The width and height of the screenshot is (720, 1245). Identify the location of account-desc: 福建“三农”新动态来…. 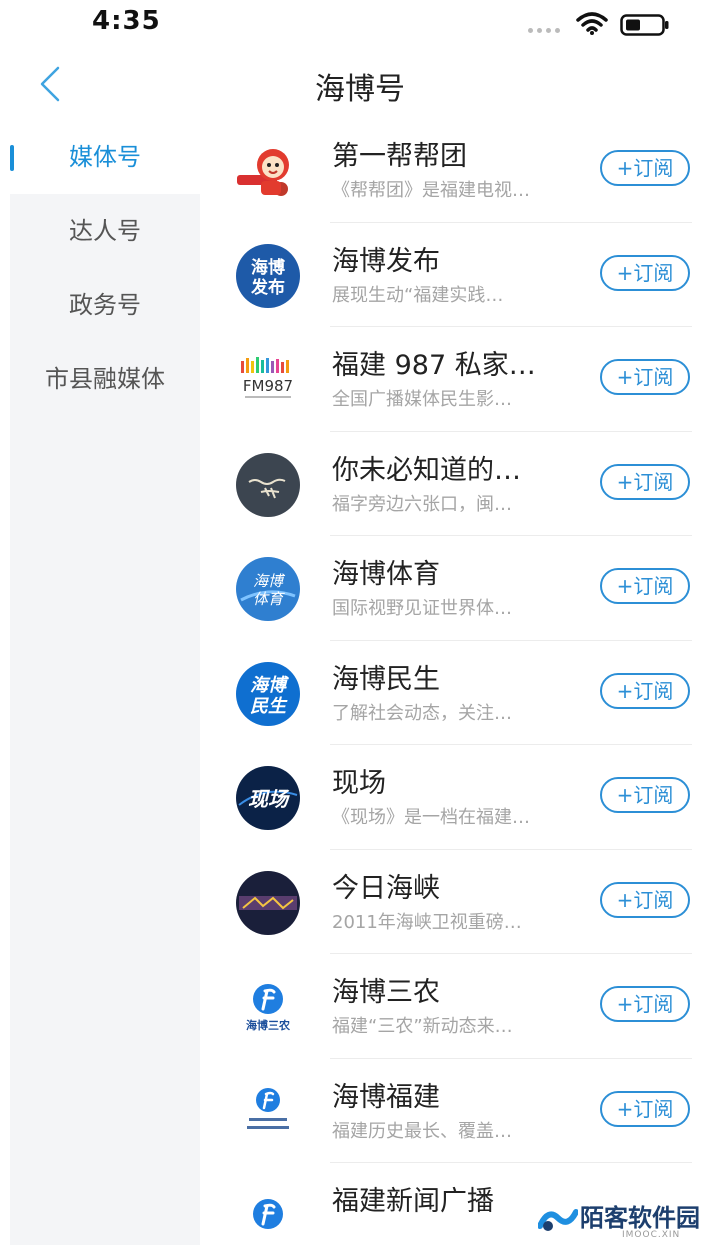
(422, 1026).